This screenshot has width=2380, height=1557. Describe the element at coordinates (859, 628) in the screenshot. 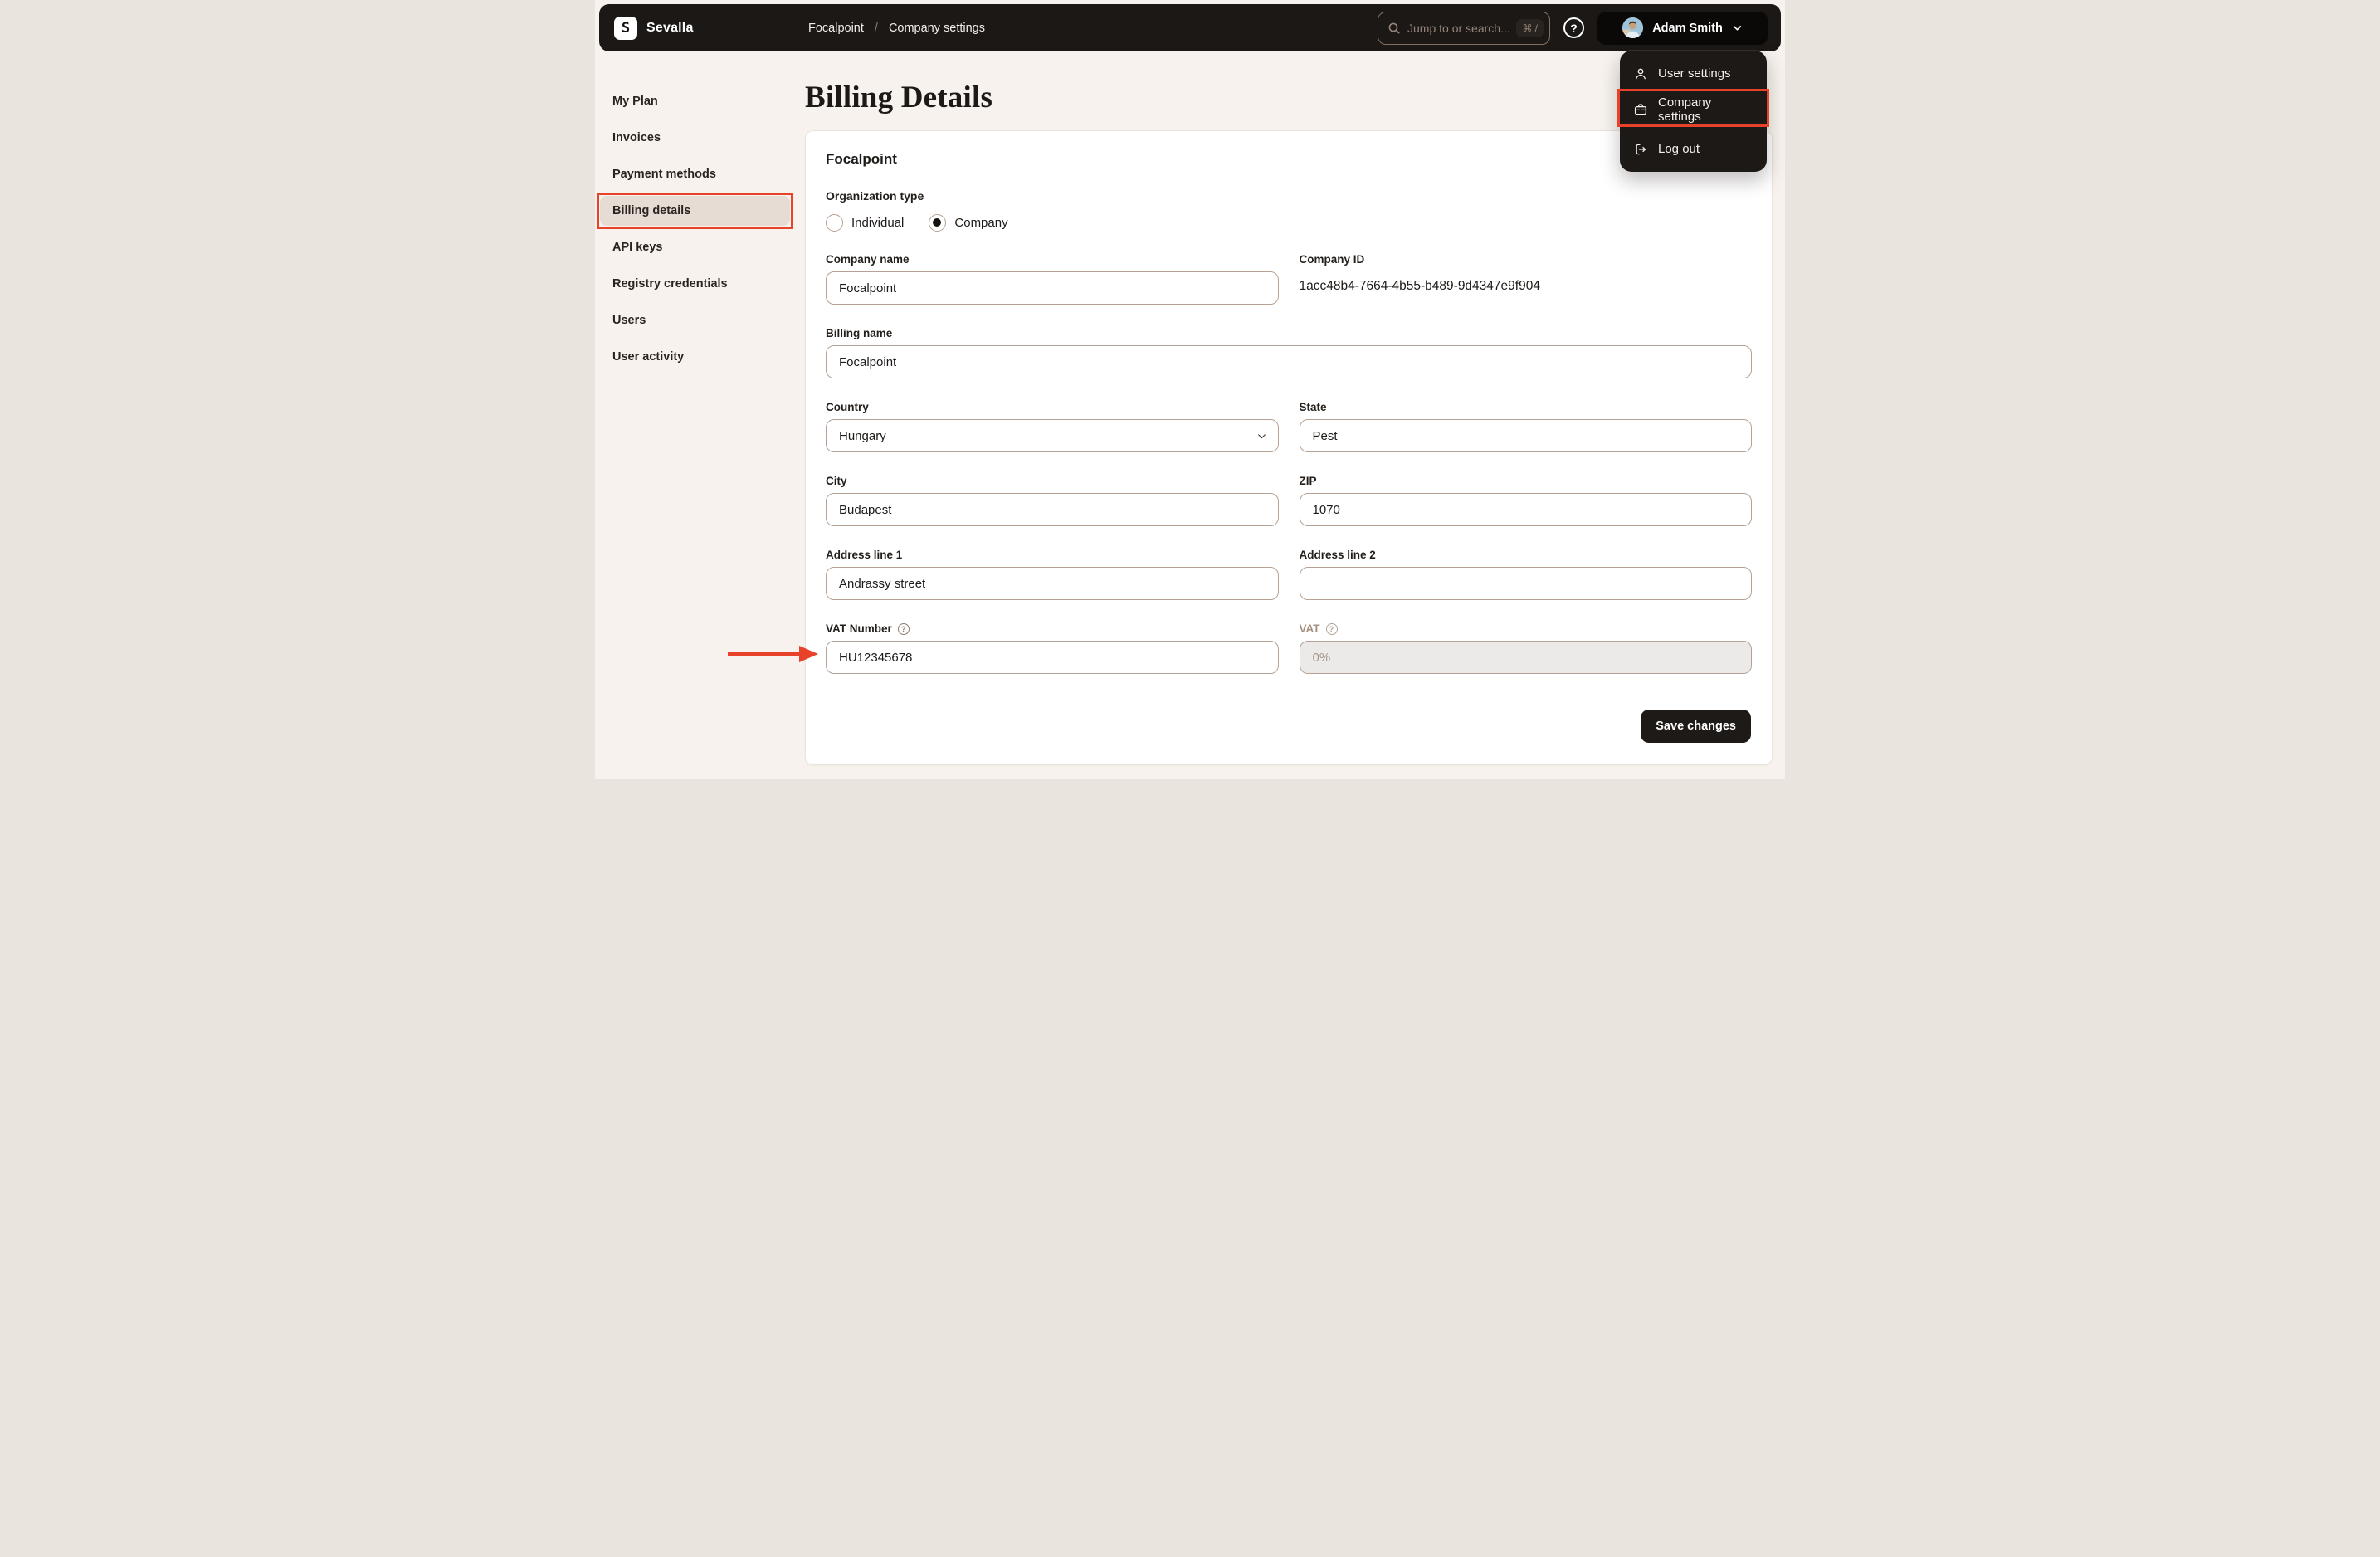

I see `vat-number-label-text: VAT Number` at that location.